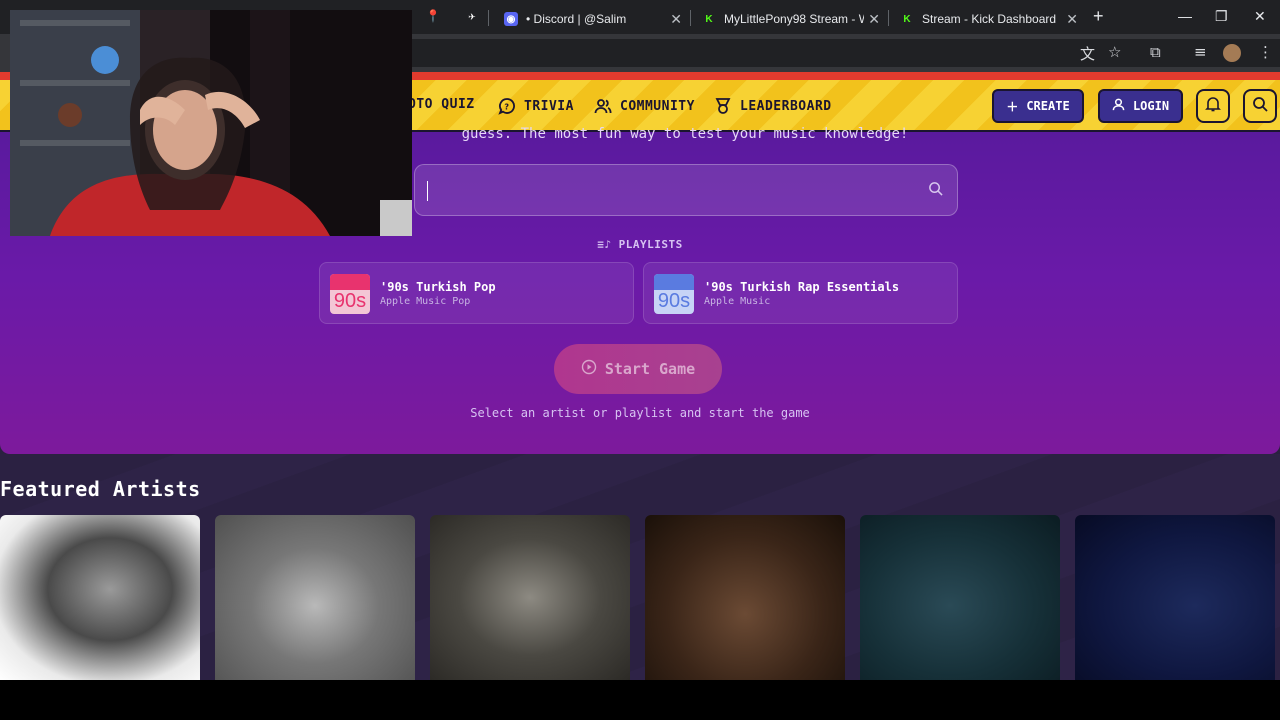 The image size is (1280, 720). What do you see at coordinates (438, 287) in the screenshot?
I see `playlist-title: '90s Turkish Pop` at bounding box center [438, 287].